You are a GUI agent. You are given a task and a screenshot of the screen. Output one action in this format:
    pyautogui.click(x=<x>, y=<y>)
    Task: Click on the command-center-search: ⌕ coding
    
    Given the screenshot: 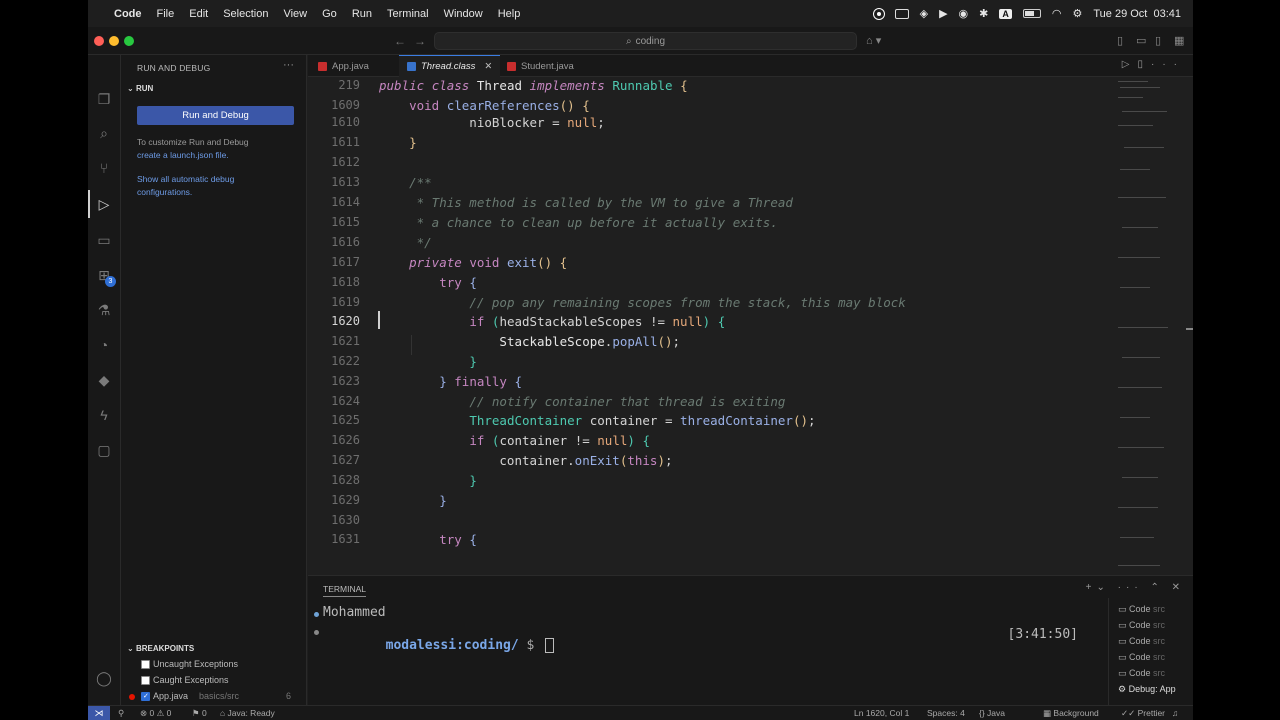 What is the action you would take?
    pyautogui.click(x=645, y=41)
    